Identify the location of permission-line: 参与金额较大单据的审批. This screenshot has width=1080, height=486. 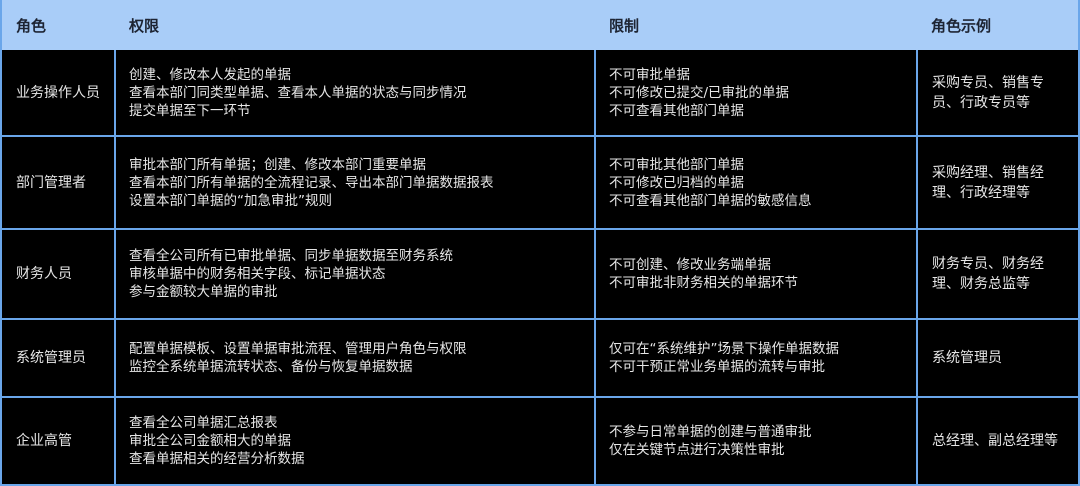
(203, 292).